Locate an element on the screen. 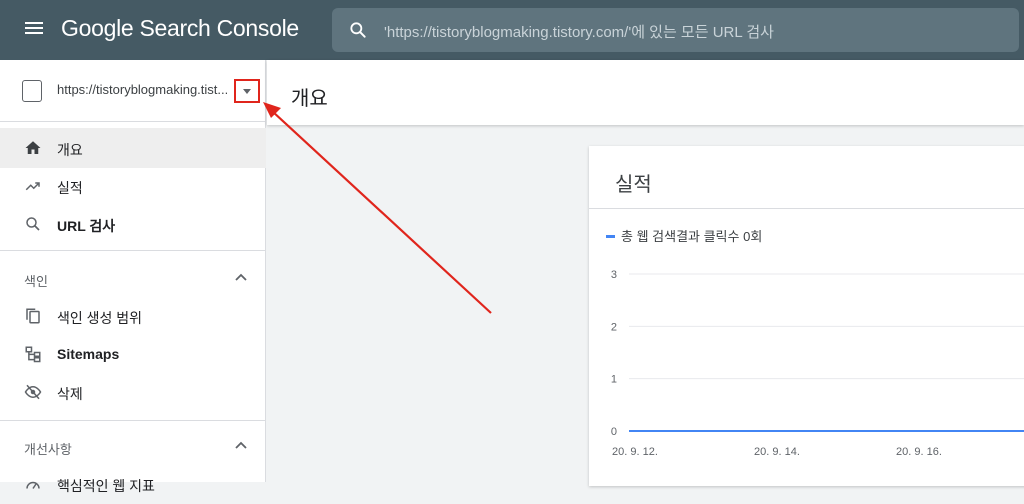 The width and height of the screenshot is (1024, 504). y-tick-label: 0 is located at coordinates (614, 432).